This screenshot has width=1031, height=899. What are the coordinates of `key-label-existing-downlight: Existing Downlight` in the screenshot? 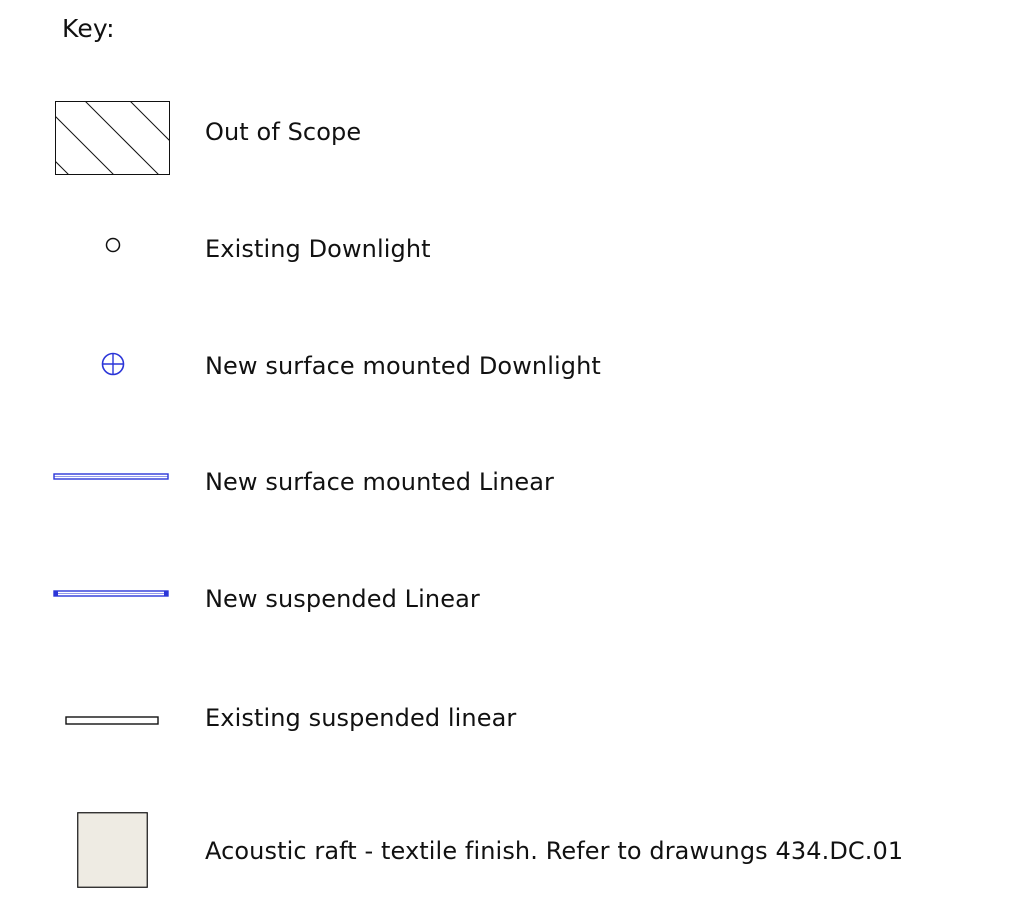 It's located at (318, 249).